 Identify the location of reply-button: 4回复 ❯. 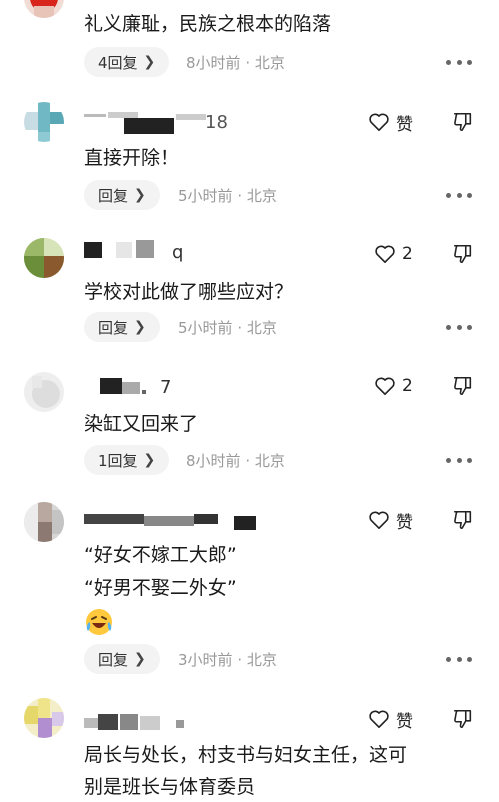
(127, 62).